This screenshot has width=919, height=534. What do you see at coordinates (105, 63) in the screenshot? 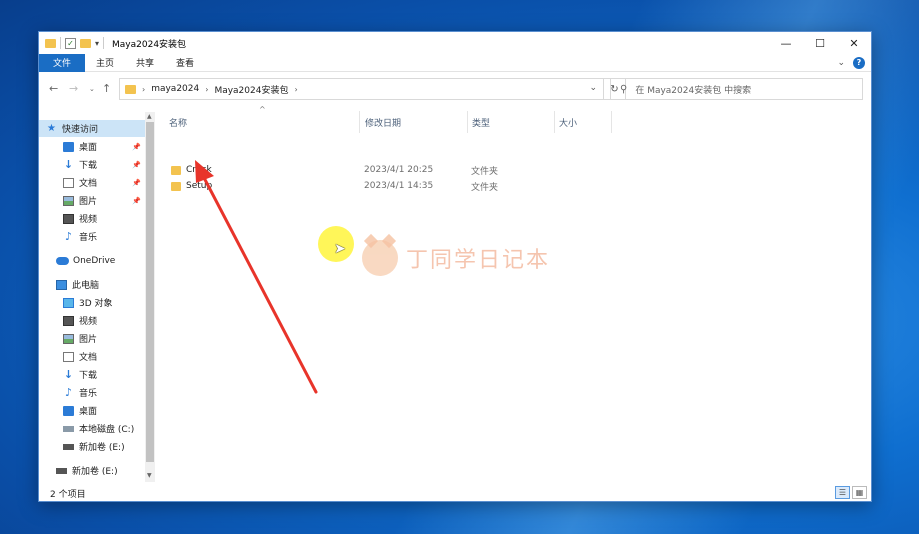
I see `tab-home: 主页` at bounding box center [105, 63].